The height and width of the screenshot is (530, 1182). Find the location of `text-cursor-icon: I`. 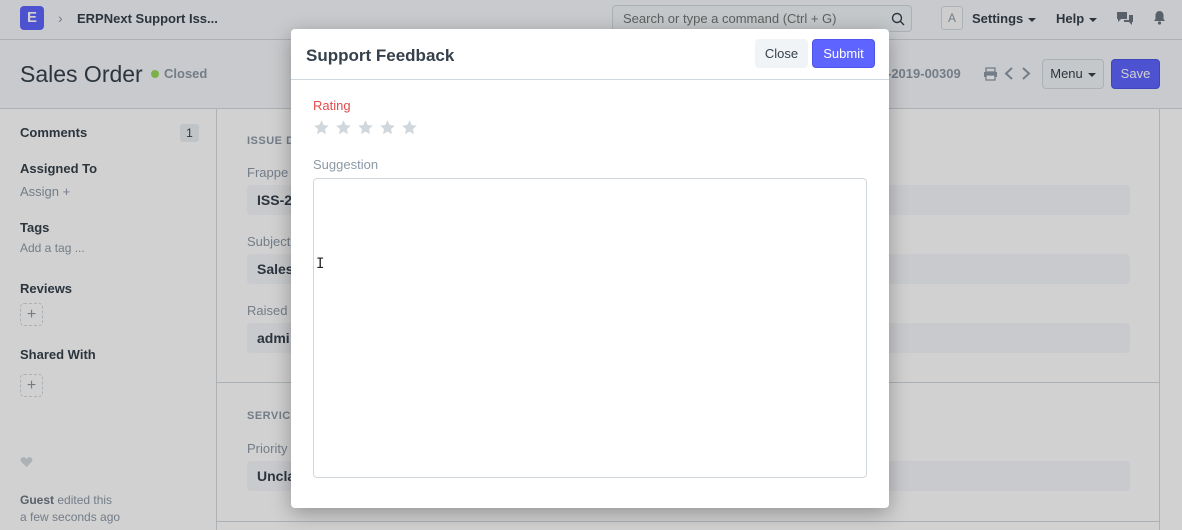

text-cursor-icon: I is located at coordinates (320, 264).